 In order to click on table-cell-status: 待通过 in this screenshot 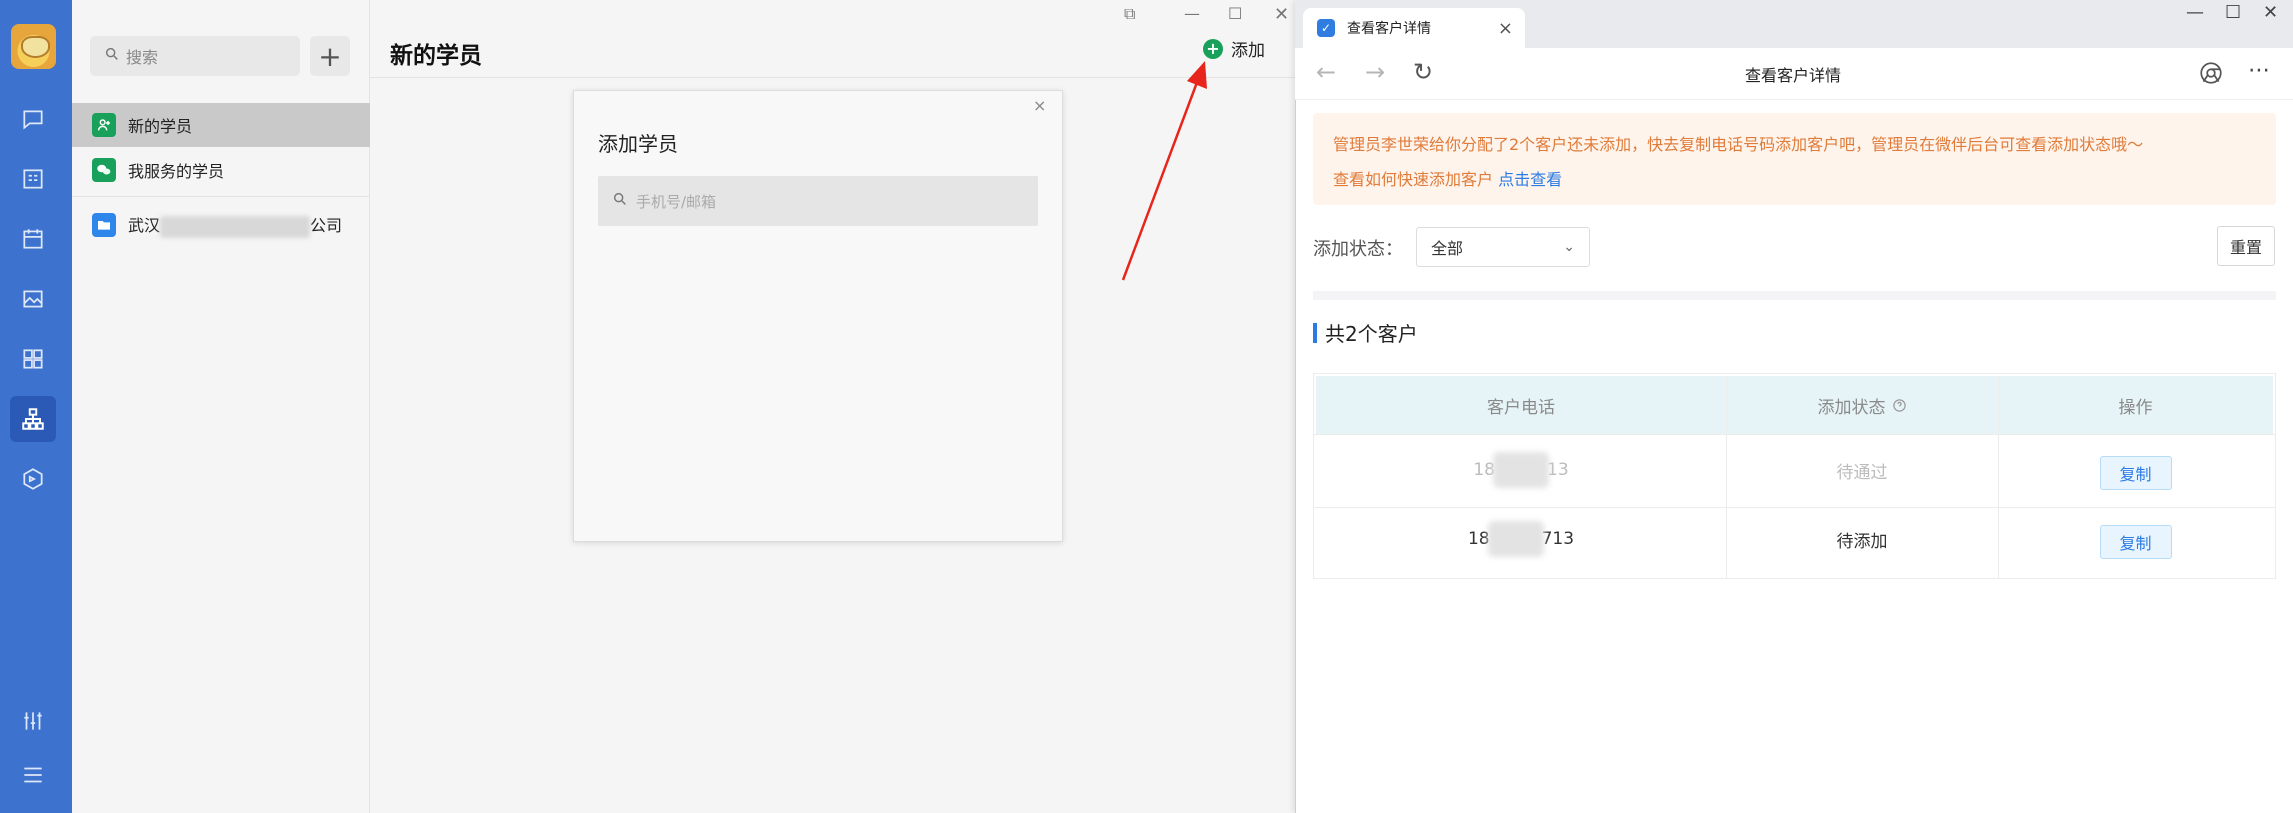, I will do `click(1862, 472)`.